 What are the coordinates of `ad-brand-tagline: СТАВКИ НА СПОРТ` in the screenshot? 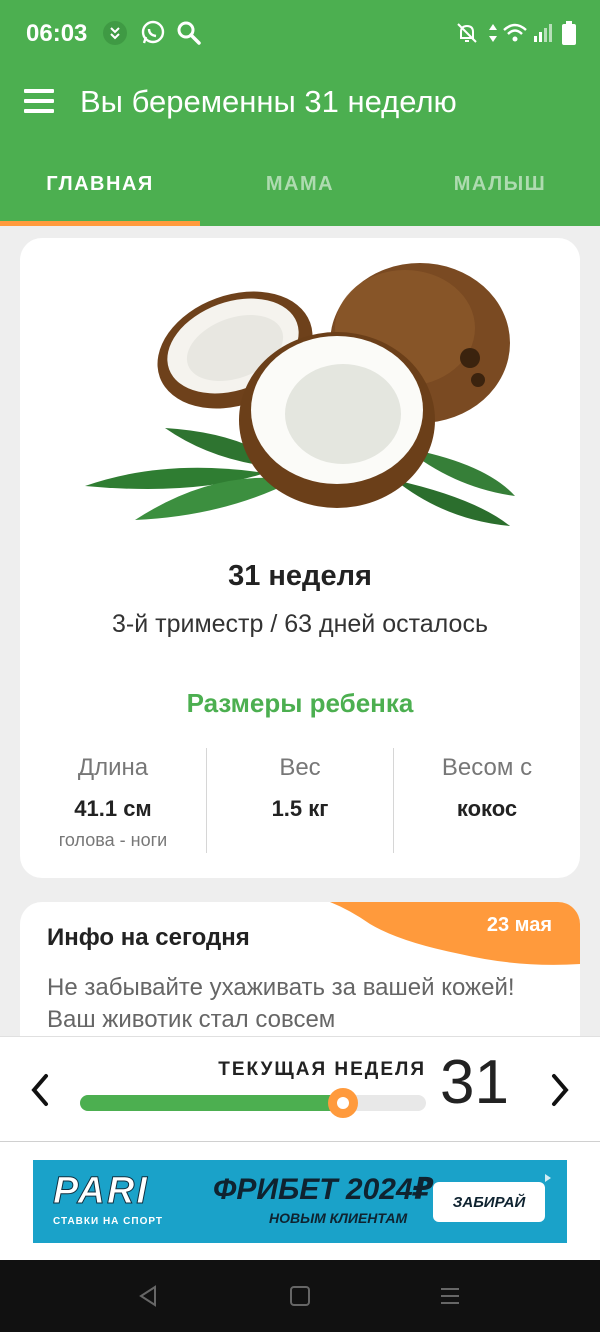 It's located at (108, 1221).